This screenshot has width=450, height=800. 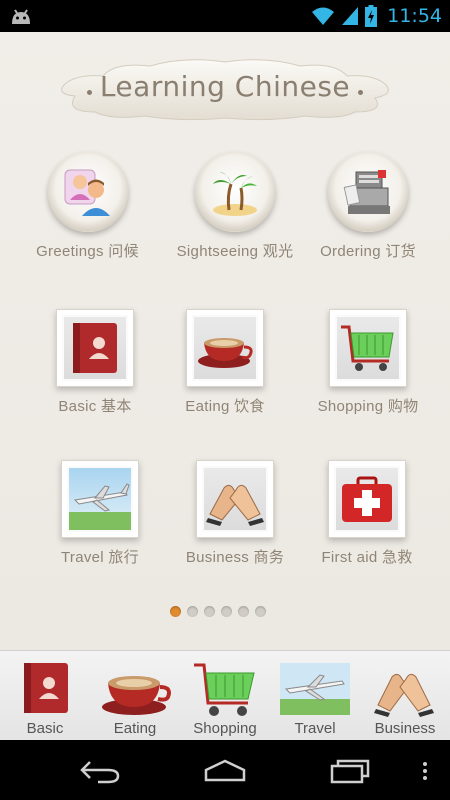 What do you see at coordinates (175, 611) in the screenshot?
I see `page-dot-active` at bounding box center [175, 611].